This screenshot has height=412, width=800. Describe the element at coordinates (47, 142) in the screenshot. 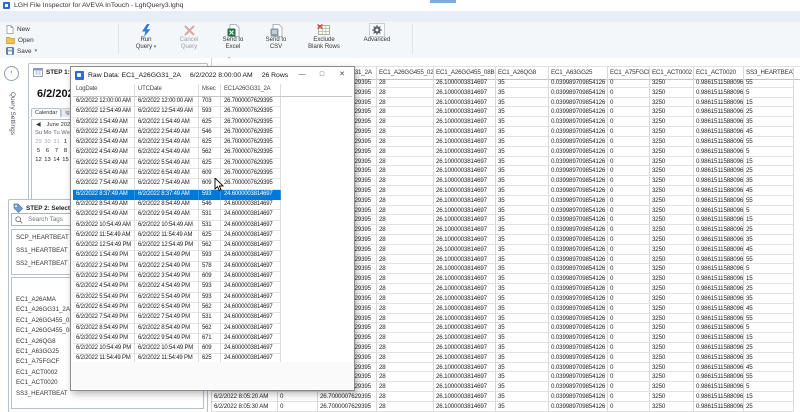

I see `calendar-date-cell: 30` at that location.